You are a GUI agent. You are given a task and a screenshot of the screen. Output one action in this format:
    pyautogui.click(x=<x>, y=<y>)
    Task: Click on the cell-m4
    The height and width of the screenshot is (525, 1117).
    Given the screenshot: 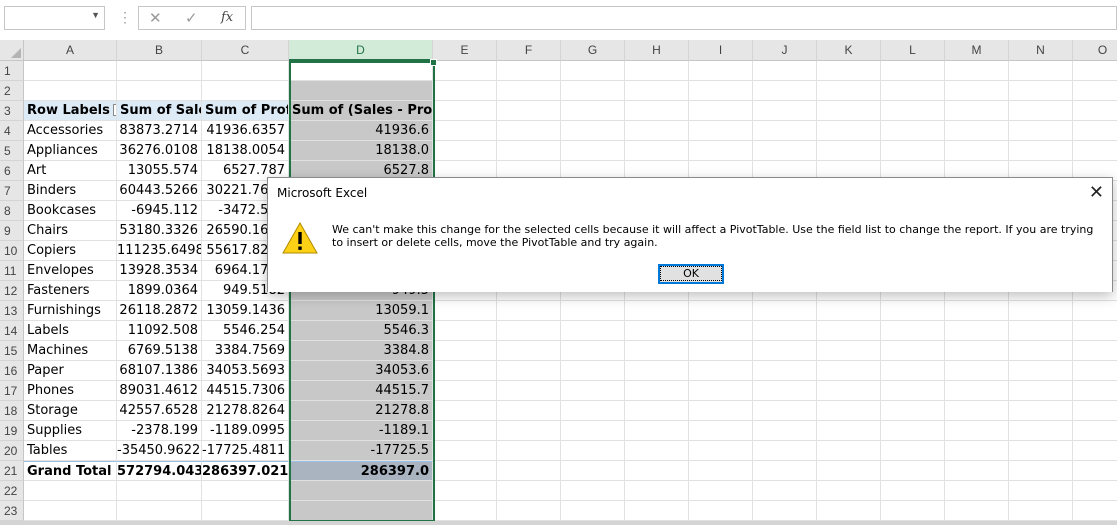 What is the action you would take?
    pyautogui.click(x=977, y=131)
    